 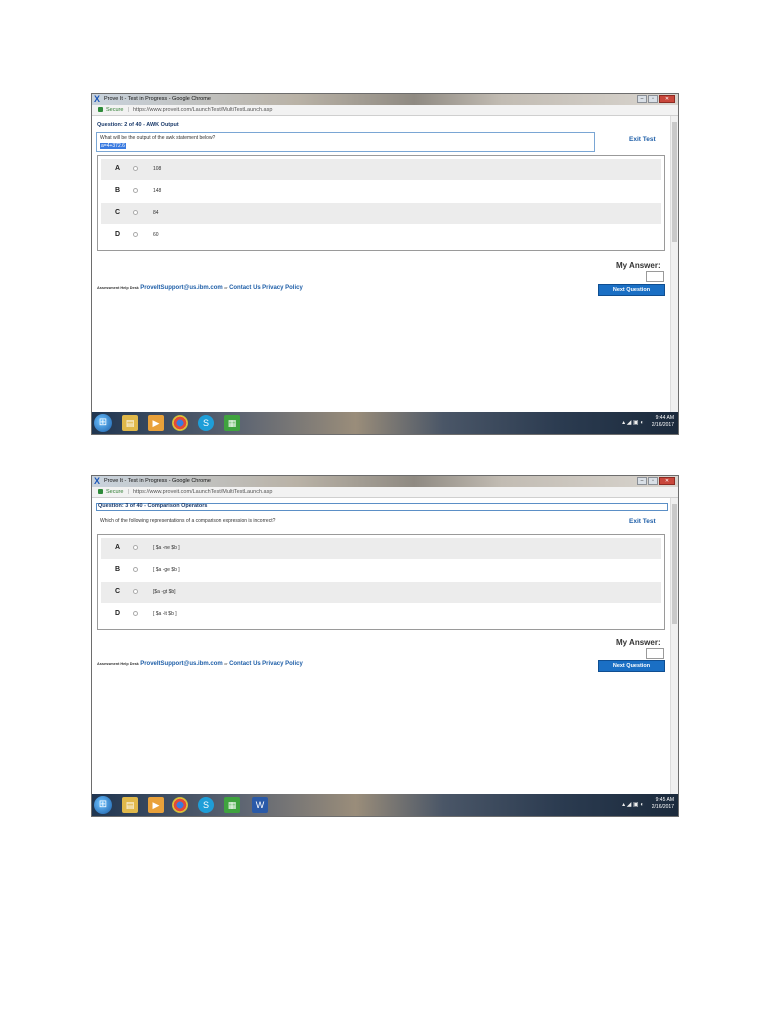 What do you see at coordinates (166, 548) in the screenshot?
I see `option-text: [ $a -ne $b ]` at bounding box center [166, 548].